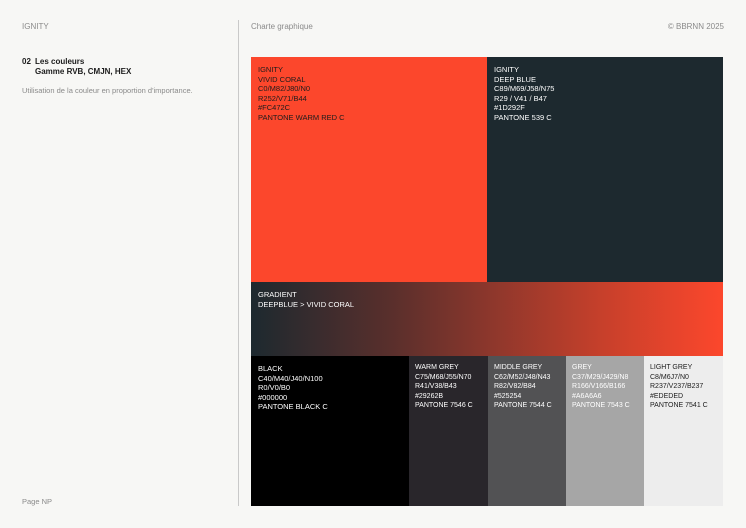  Describe the element at coordinates (238, 263) in the screenshot. I see `vertical-divider` at that location.